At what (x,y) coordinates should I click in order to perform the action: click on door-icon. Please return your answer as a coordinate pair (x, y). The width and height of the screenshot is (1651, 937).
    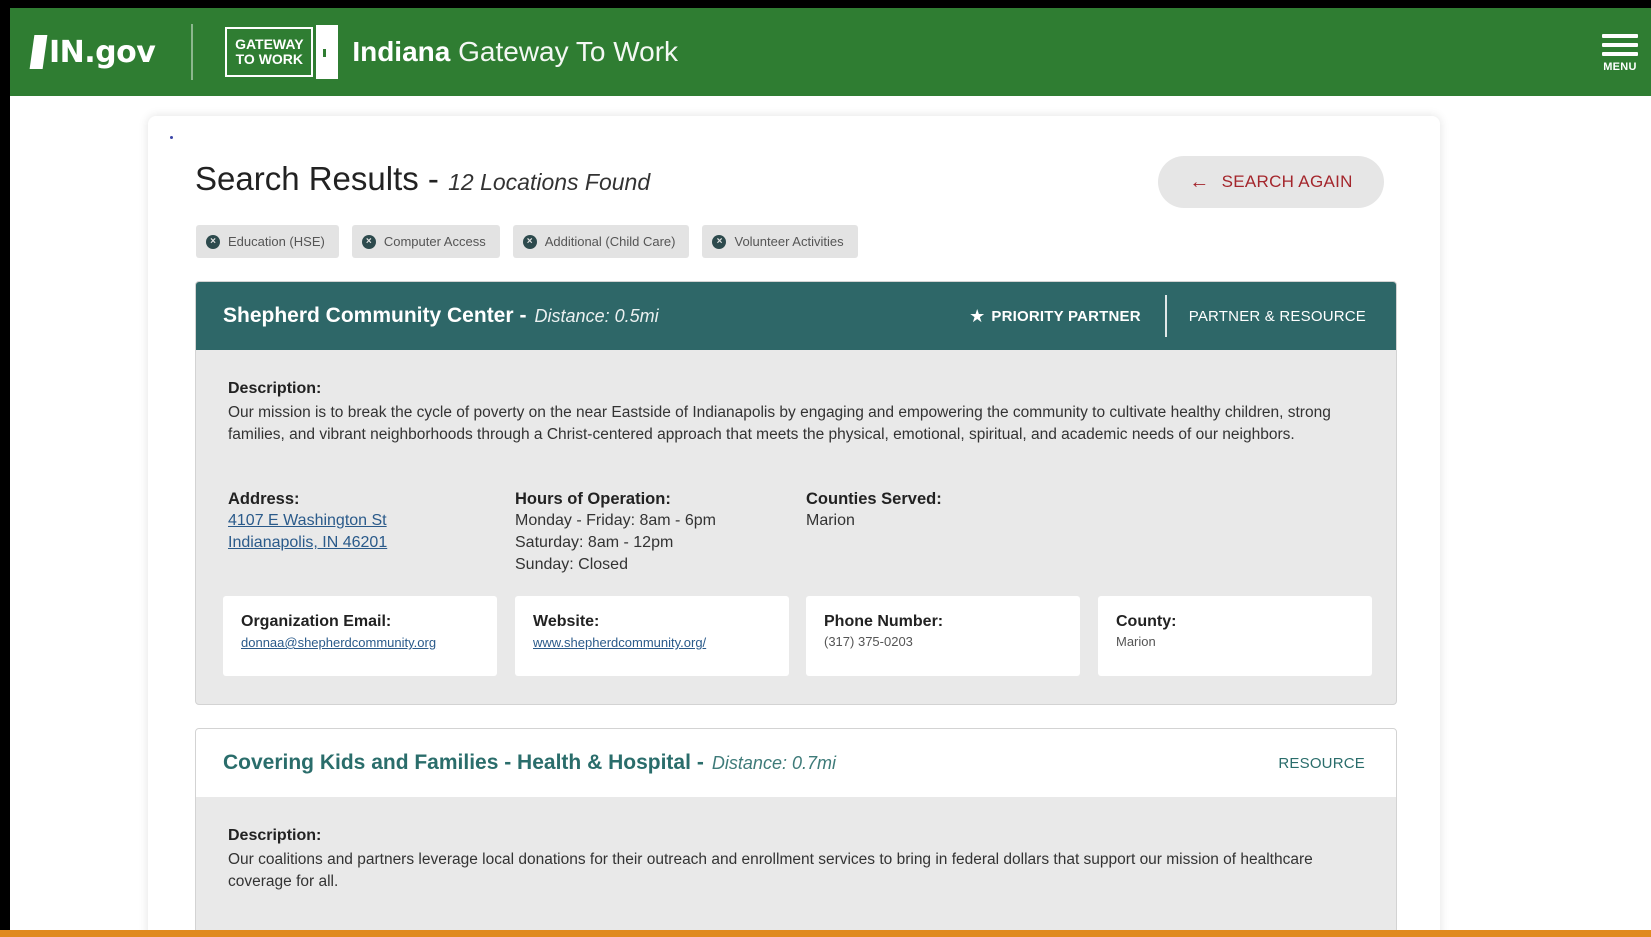
    Looking at the image, I should click on (327, 52).